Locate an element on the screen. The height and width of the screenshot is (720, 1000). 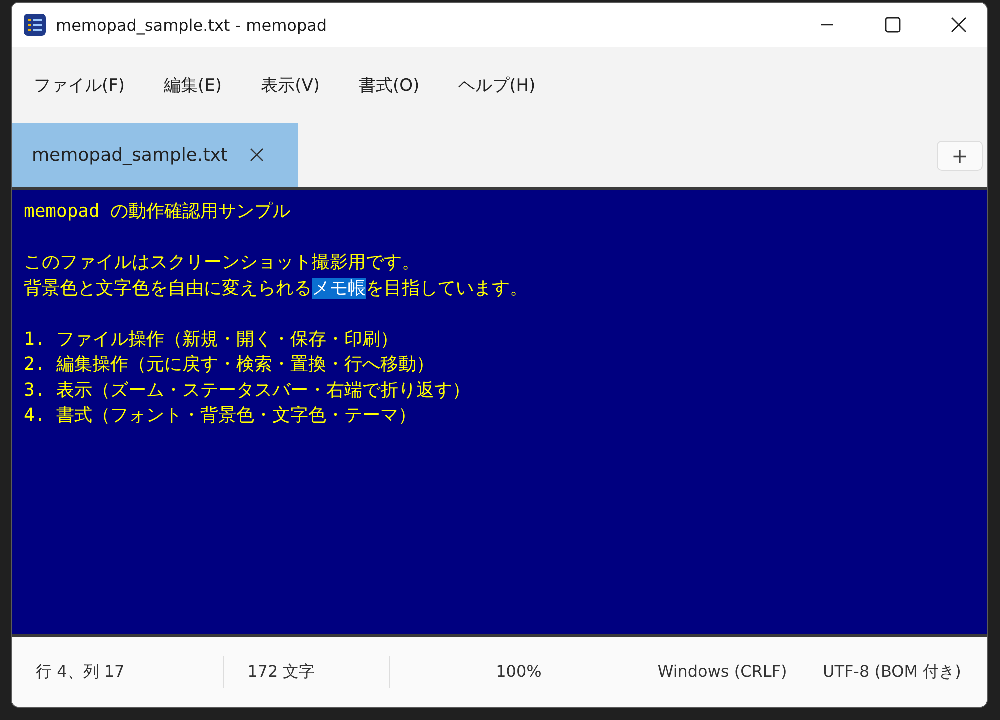
text-line: 1. ファイル操作（新規・開く・保存・印刷） is located at coordinates (212, 340).